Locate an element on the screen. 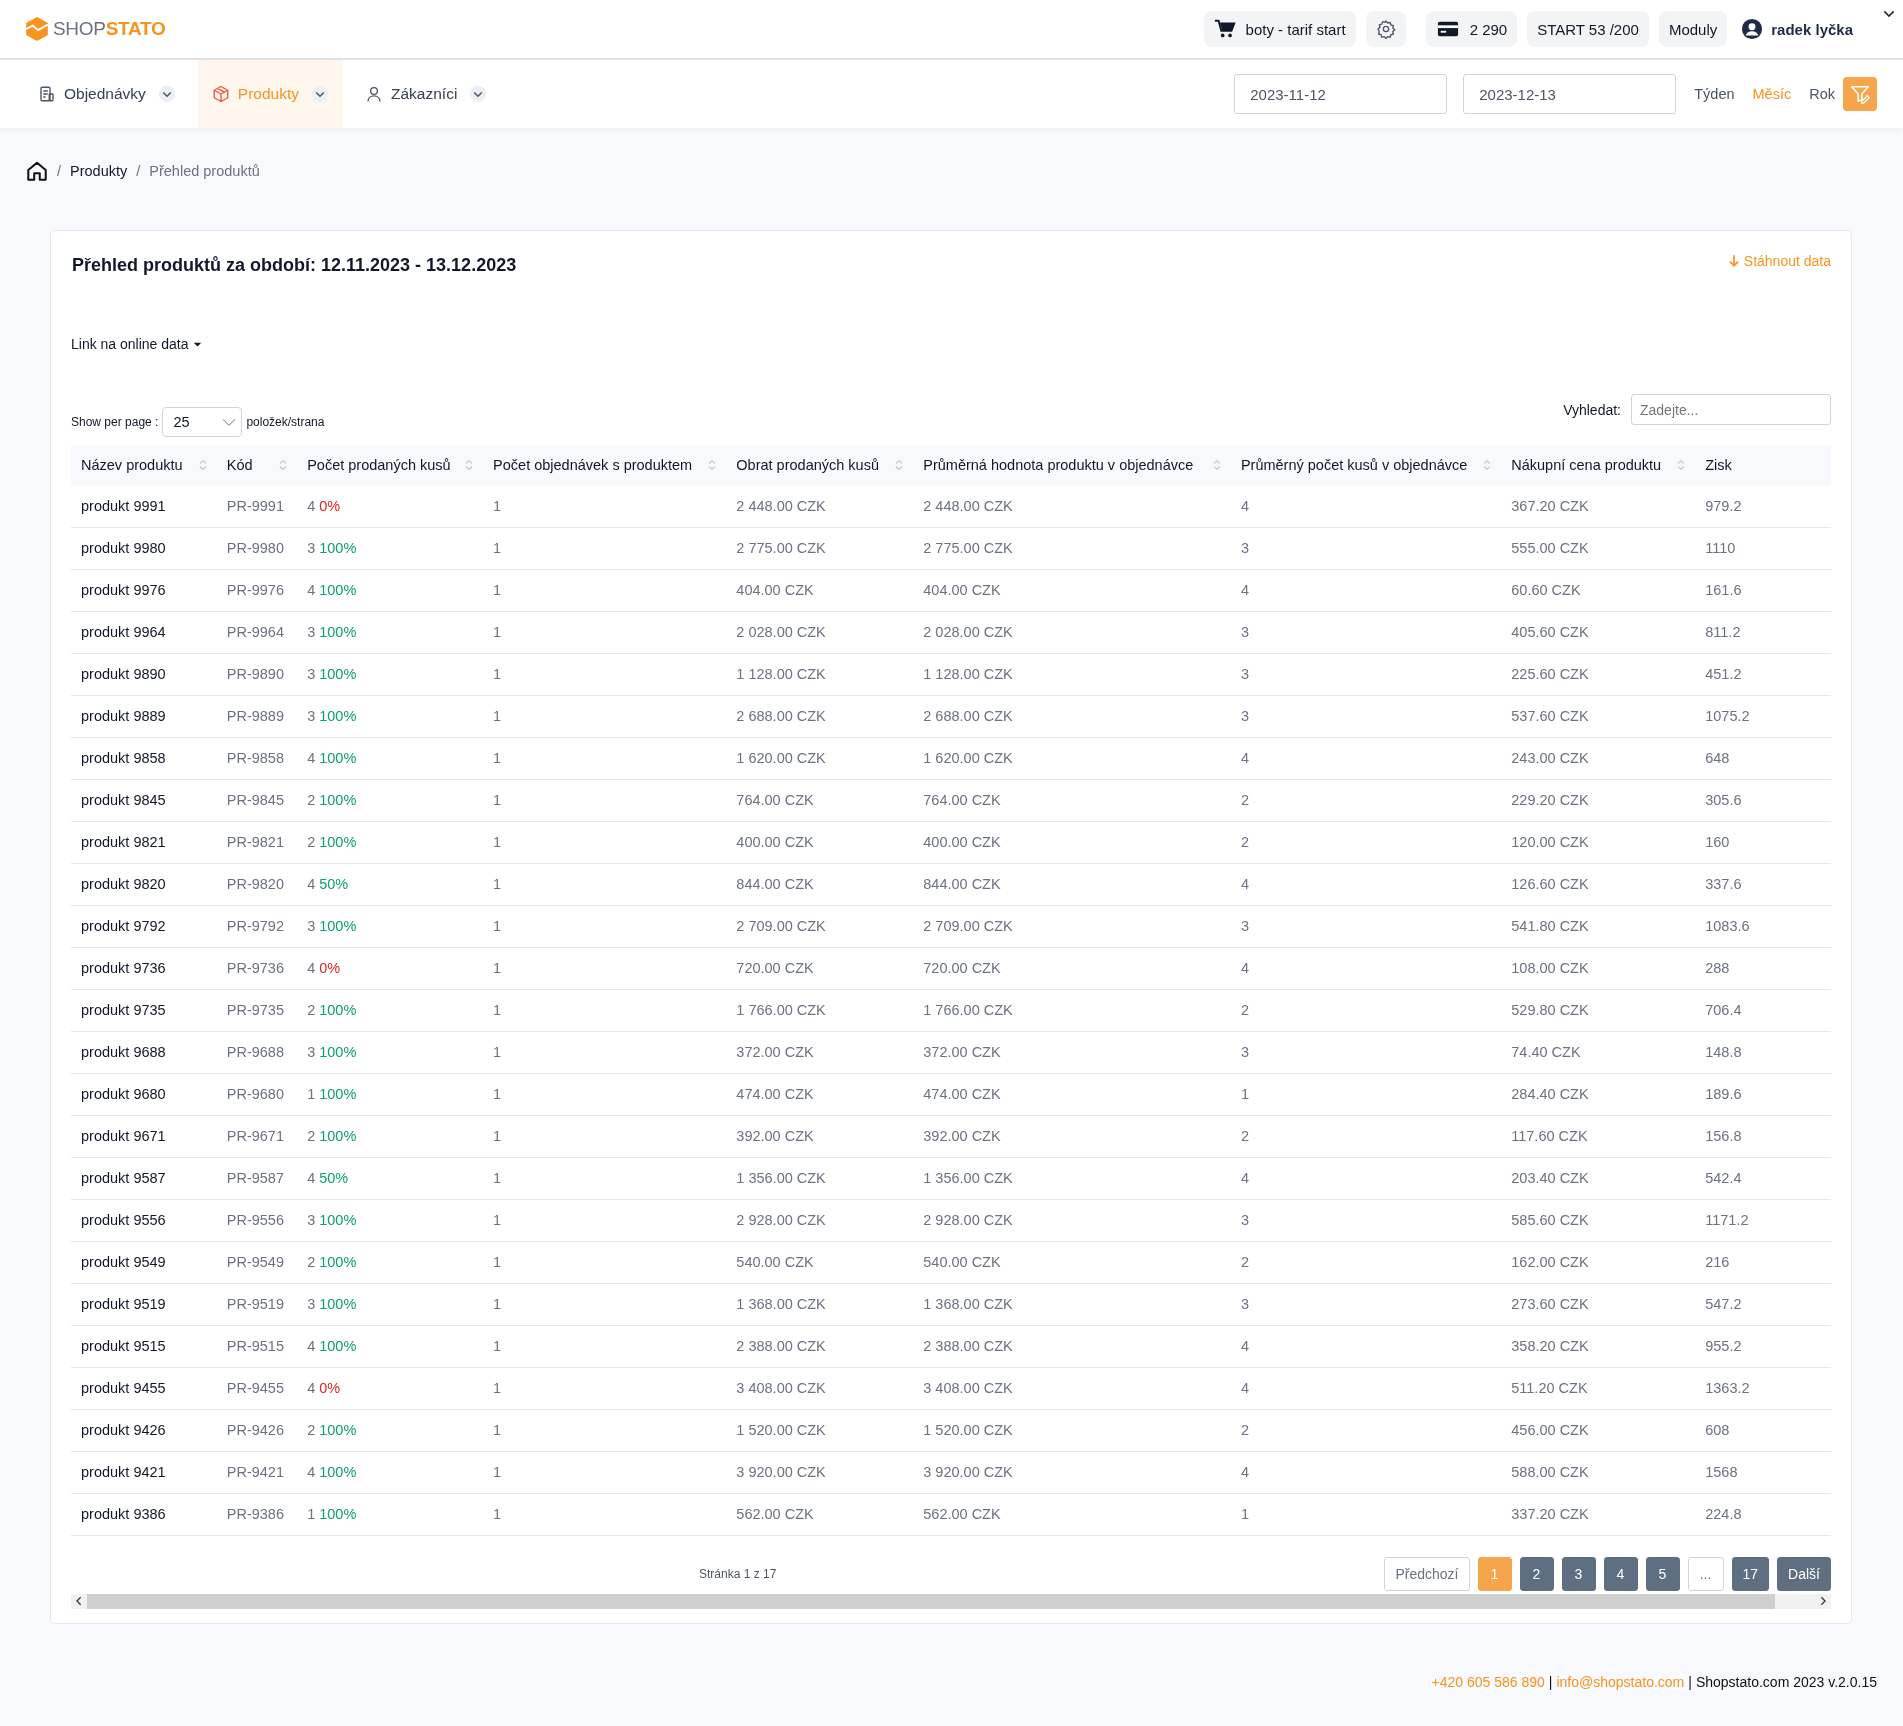 The height and width of the screenshot is (1726, 1903). page-button: 4 is located at coordinates (1620, 1573).